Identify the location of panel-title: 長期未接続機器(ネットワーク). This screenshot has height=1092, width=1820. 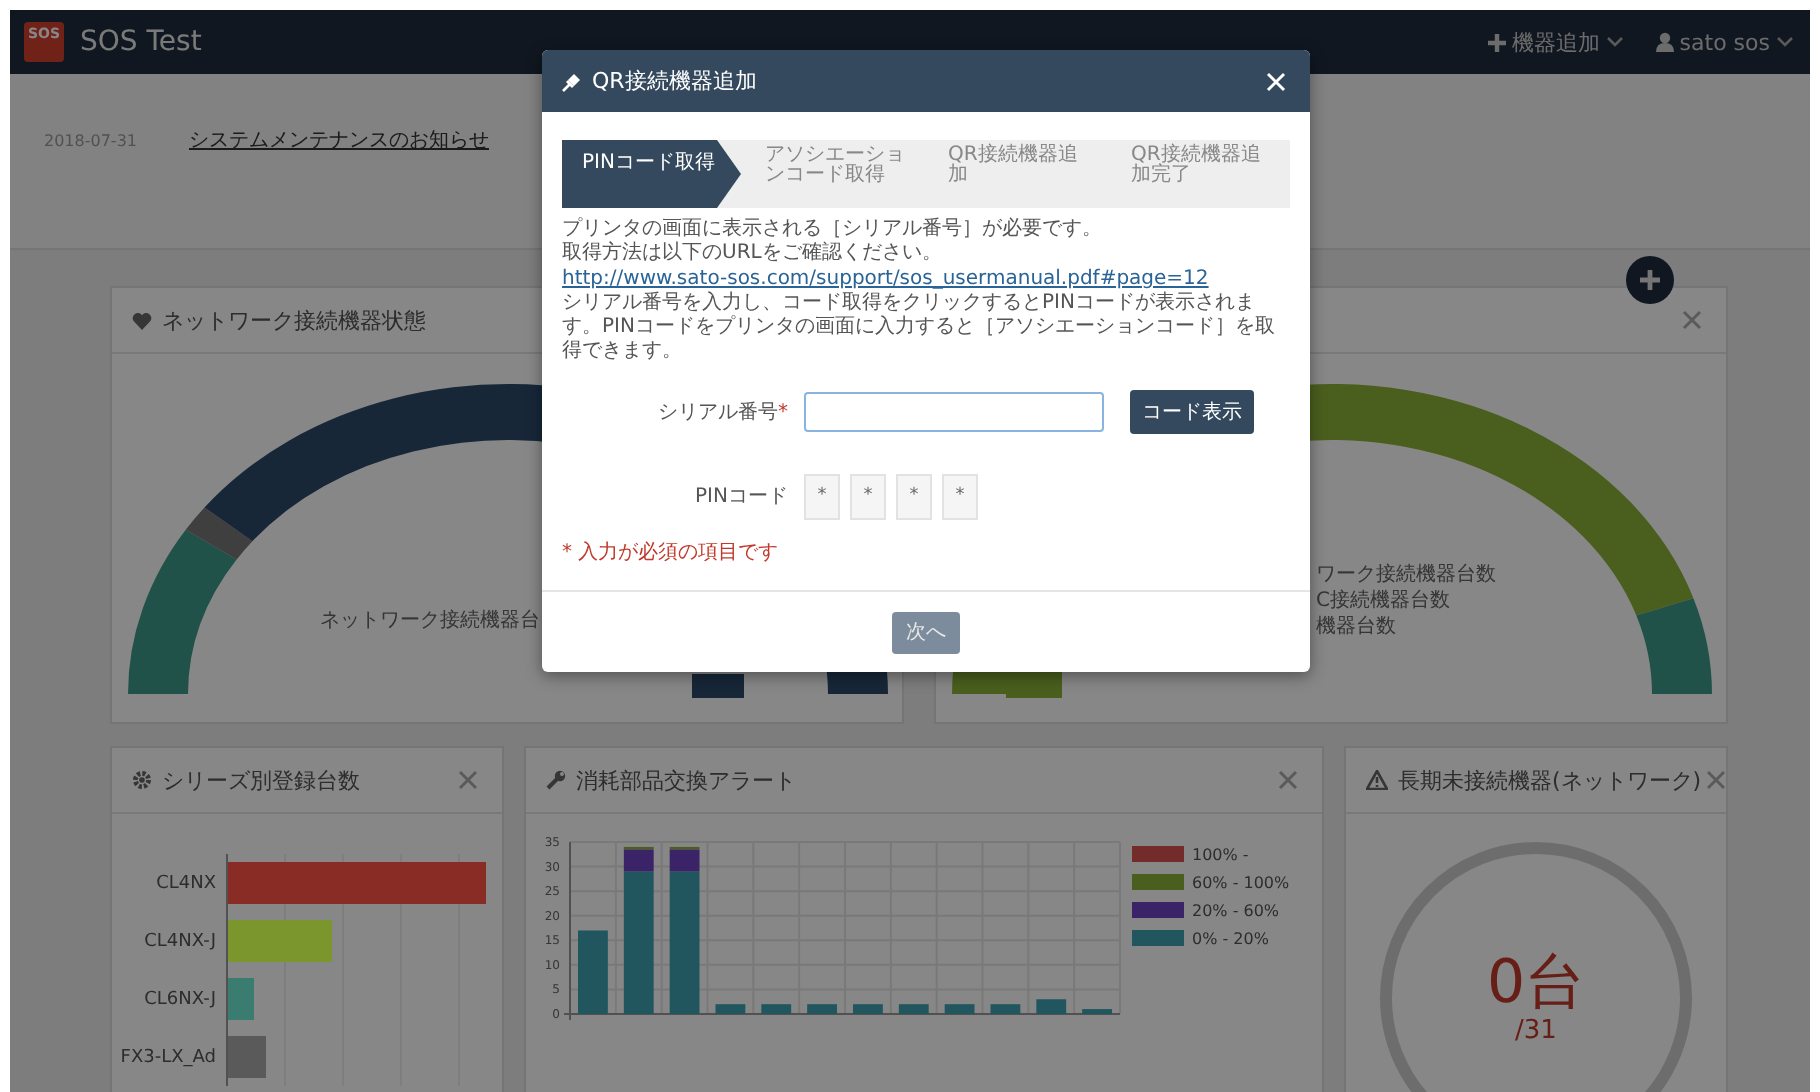
(1550, 780).